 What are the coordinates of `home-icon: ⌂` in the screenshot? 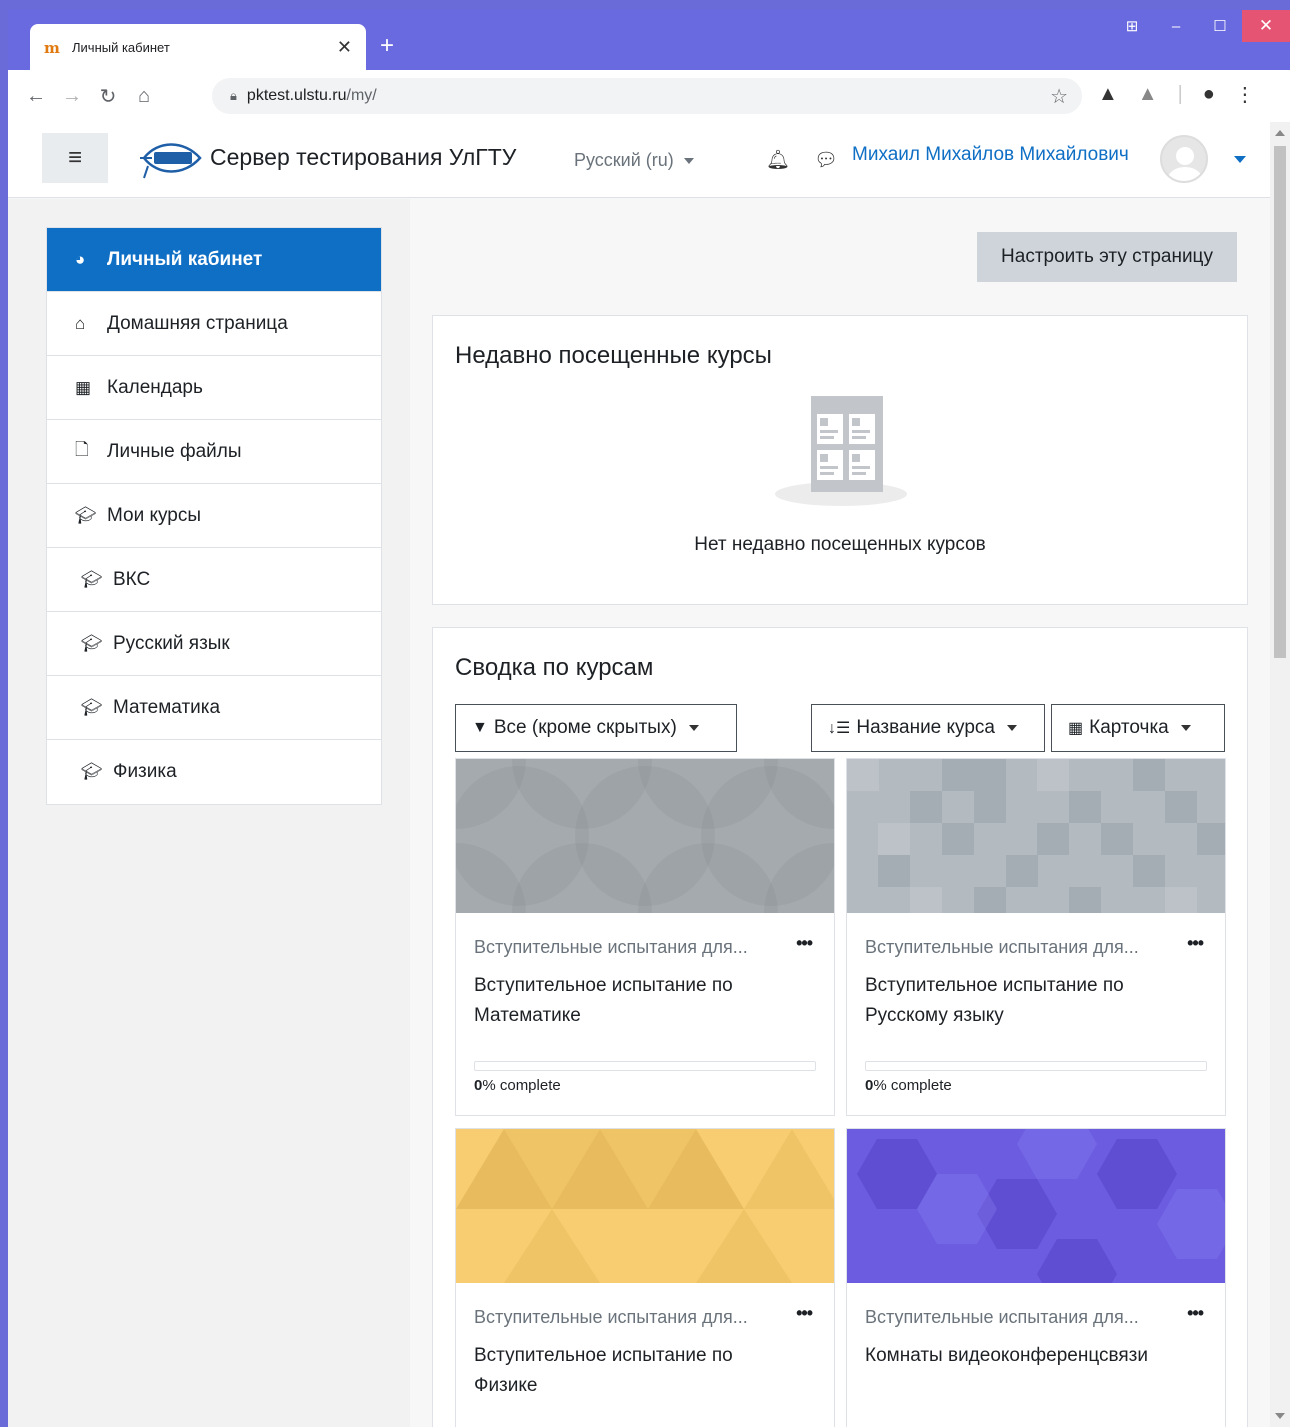 It's located at (80, 323).